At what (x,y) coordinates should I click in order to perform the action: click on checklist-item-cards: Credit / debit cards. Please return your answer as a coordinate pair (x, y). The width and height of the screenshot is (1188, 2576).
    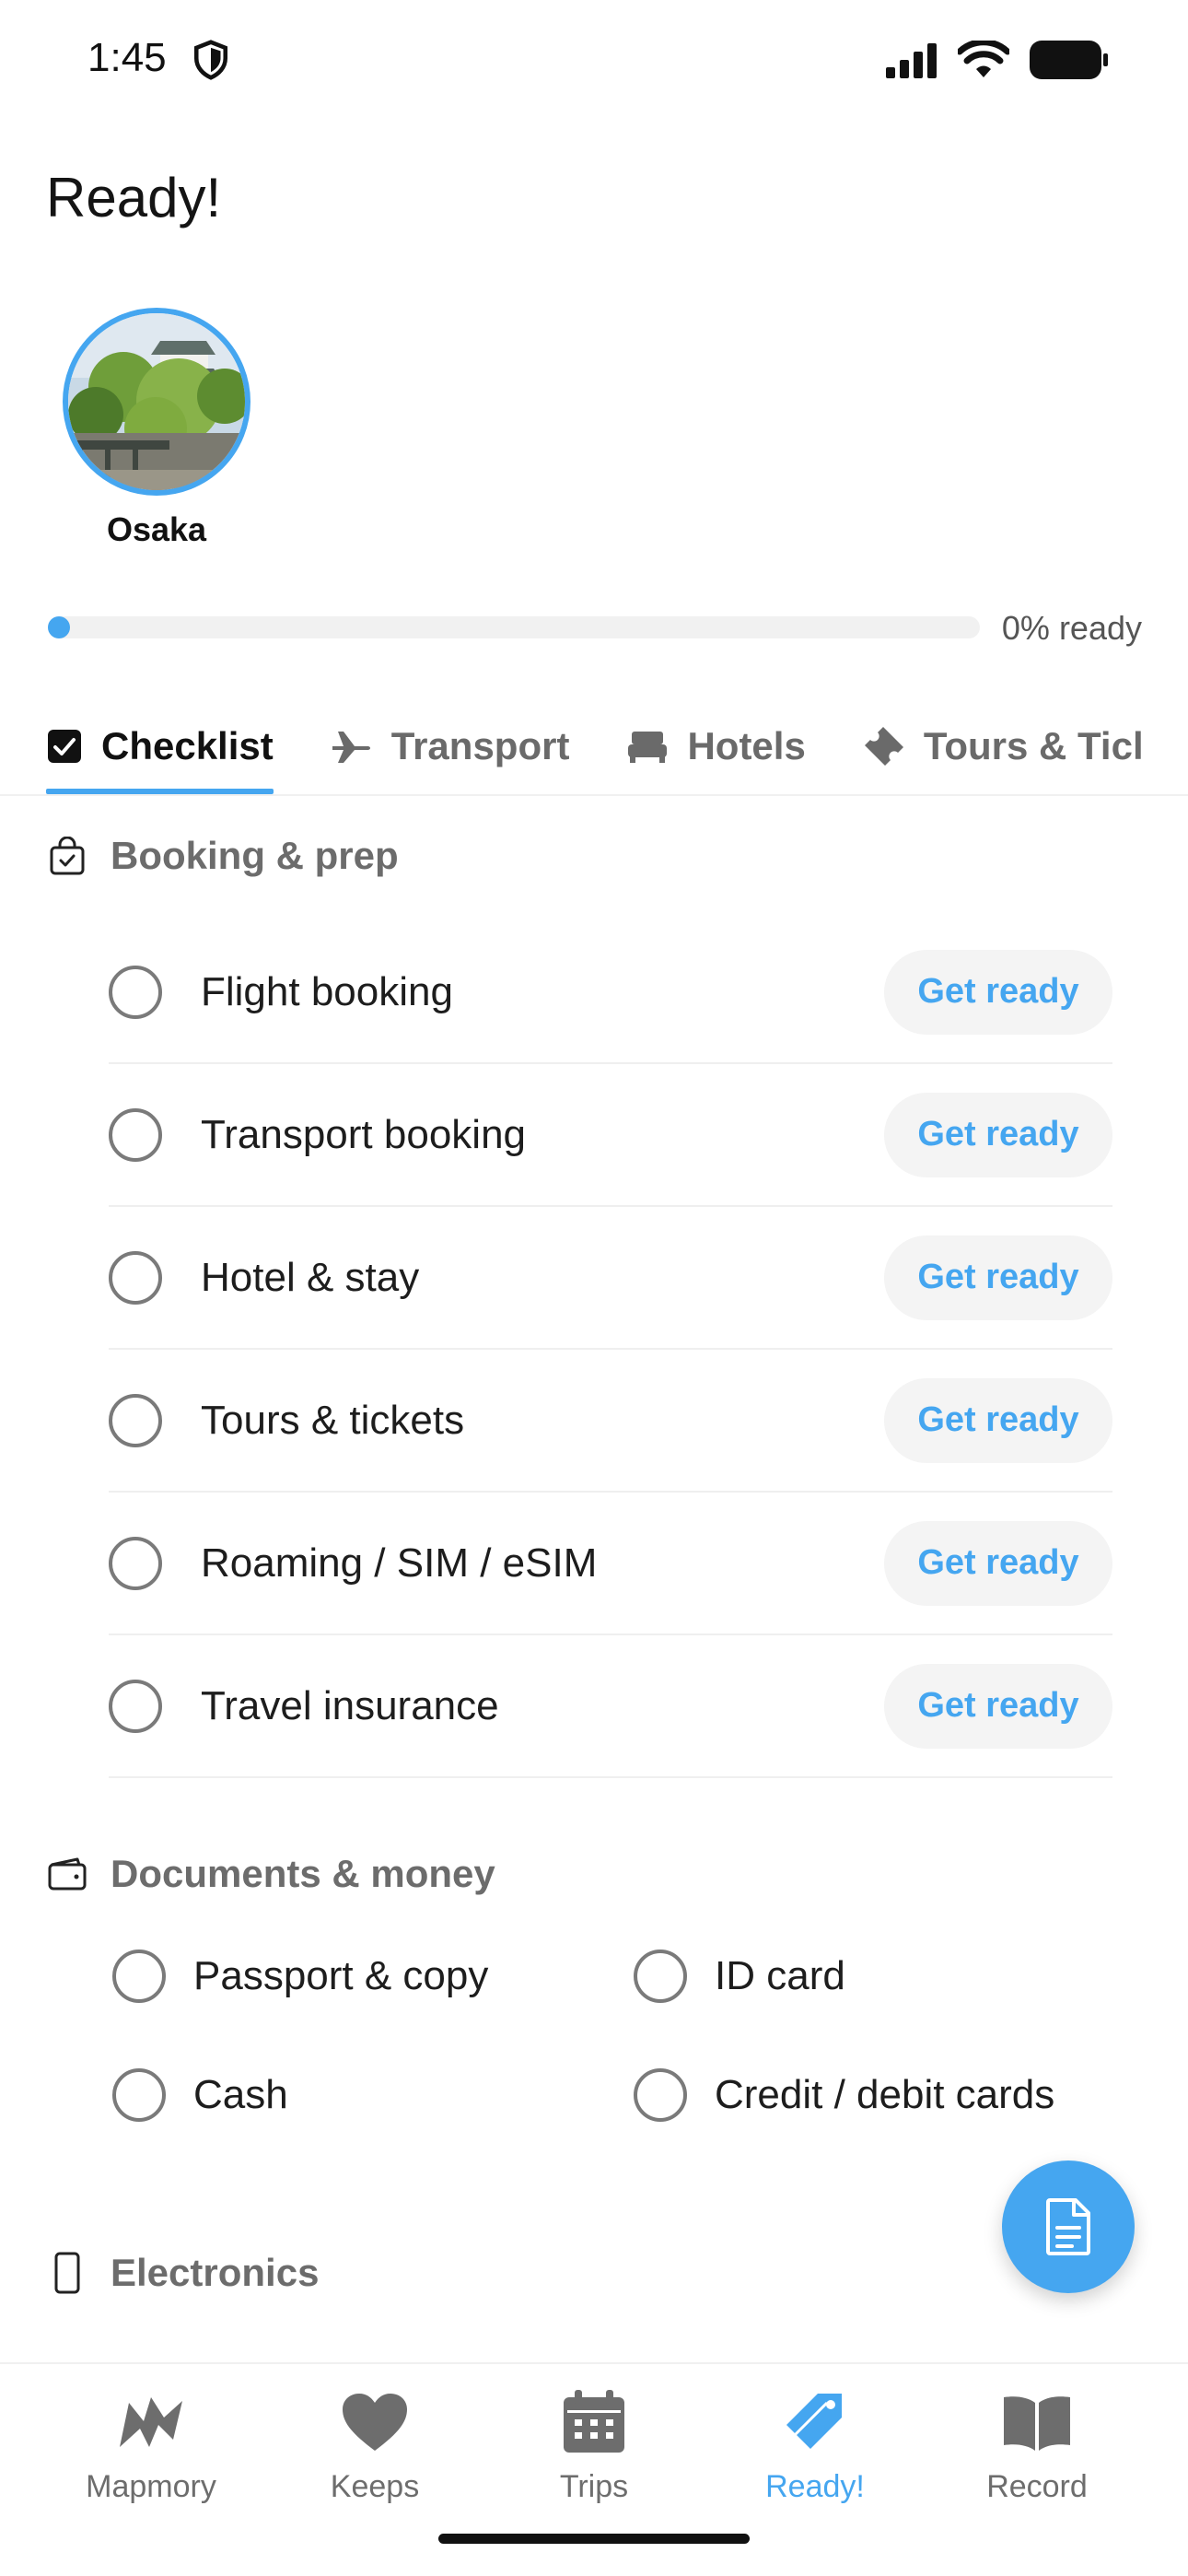
    Looking at the image, I should click on (844, 2095).